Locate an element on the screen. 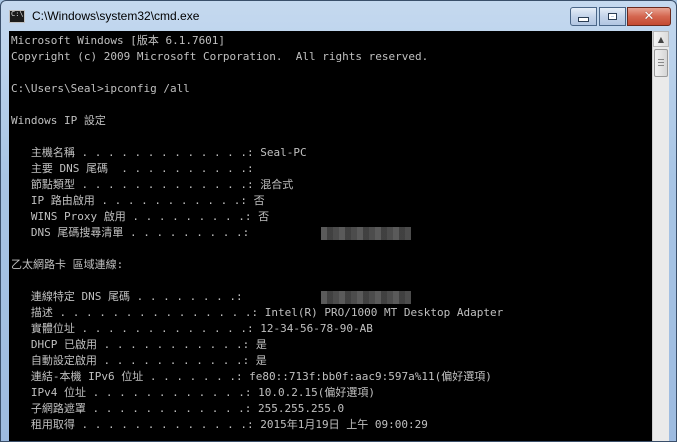 This screenshot has height=442, width=677. console-line: DNS 尾碼搜尋清單 . . . . . . . . .: is located at coordinates (130, 232).